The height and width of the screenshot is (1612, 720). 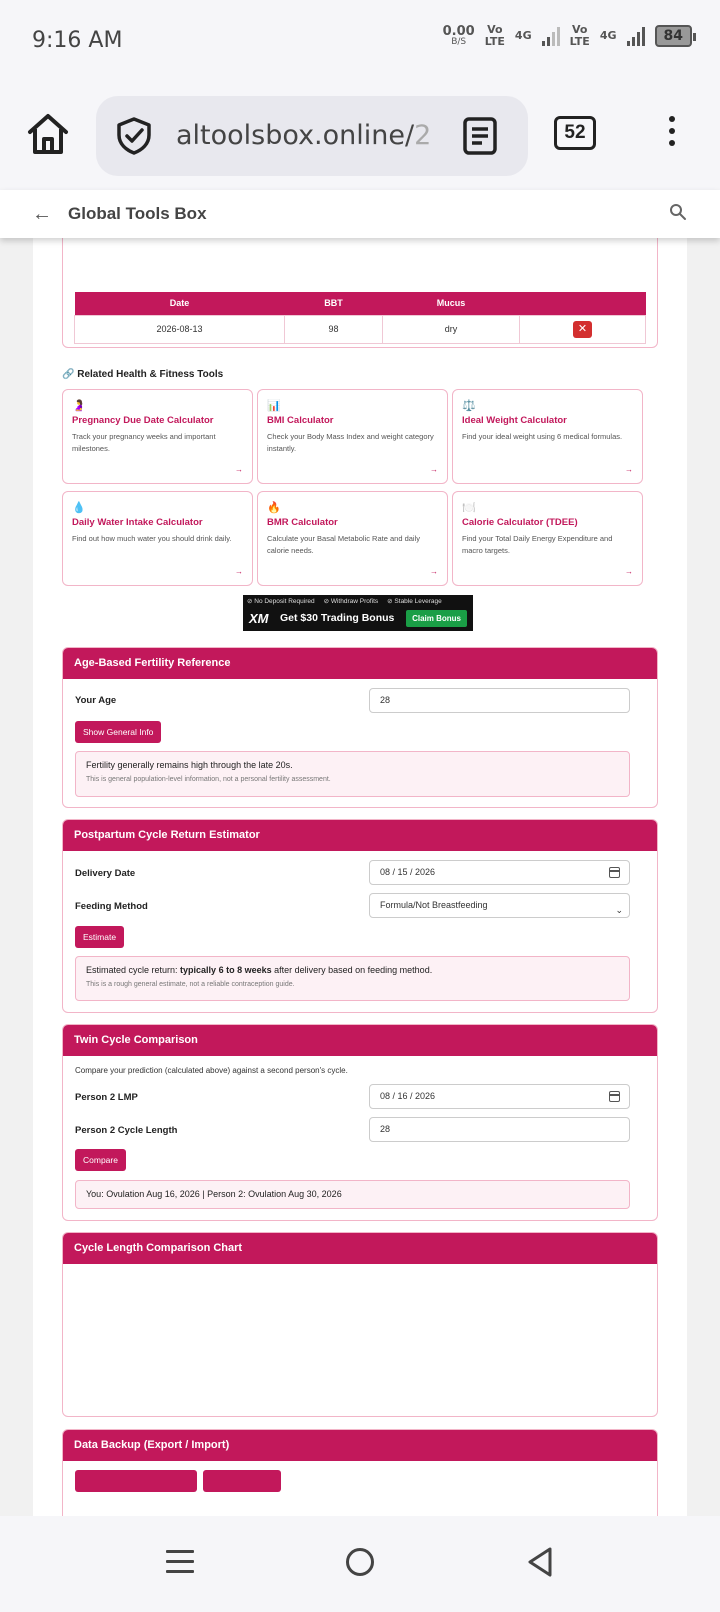 What do you see at coordinates (494, 35) in the screenshot?
I see `volte-indicator-1: Vo LTE` at bounding box center [494, 35].